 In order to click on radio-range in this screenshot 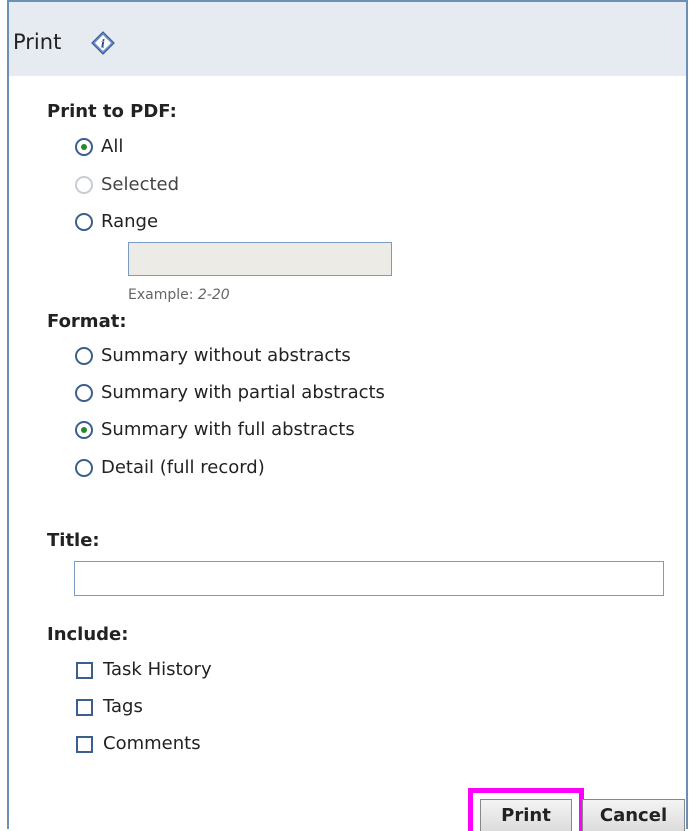, I will do `click(84, 222)`.